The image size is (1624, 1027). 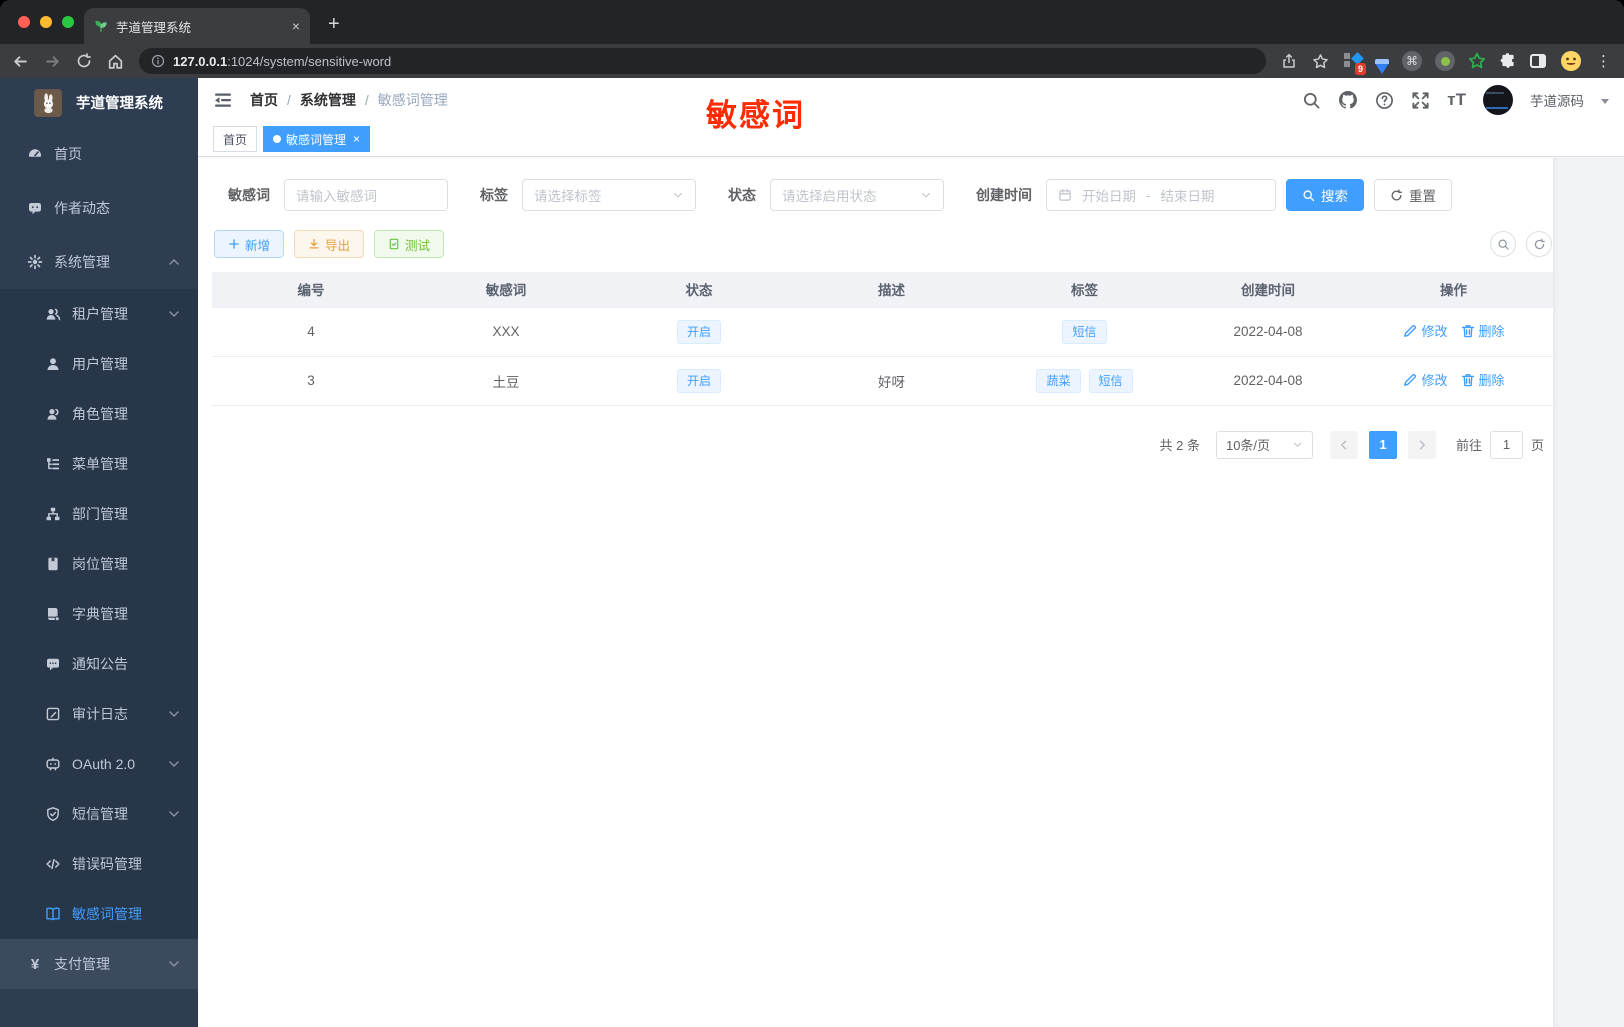 What do you see at coordinates (1348, 100) in the screenshot?
I see `github-icon` at bounding box center [1348, 100].